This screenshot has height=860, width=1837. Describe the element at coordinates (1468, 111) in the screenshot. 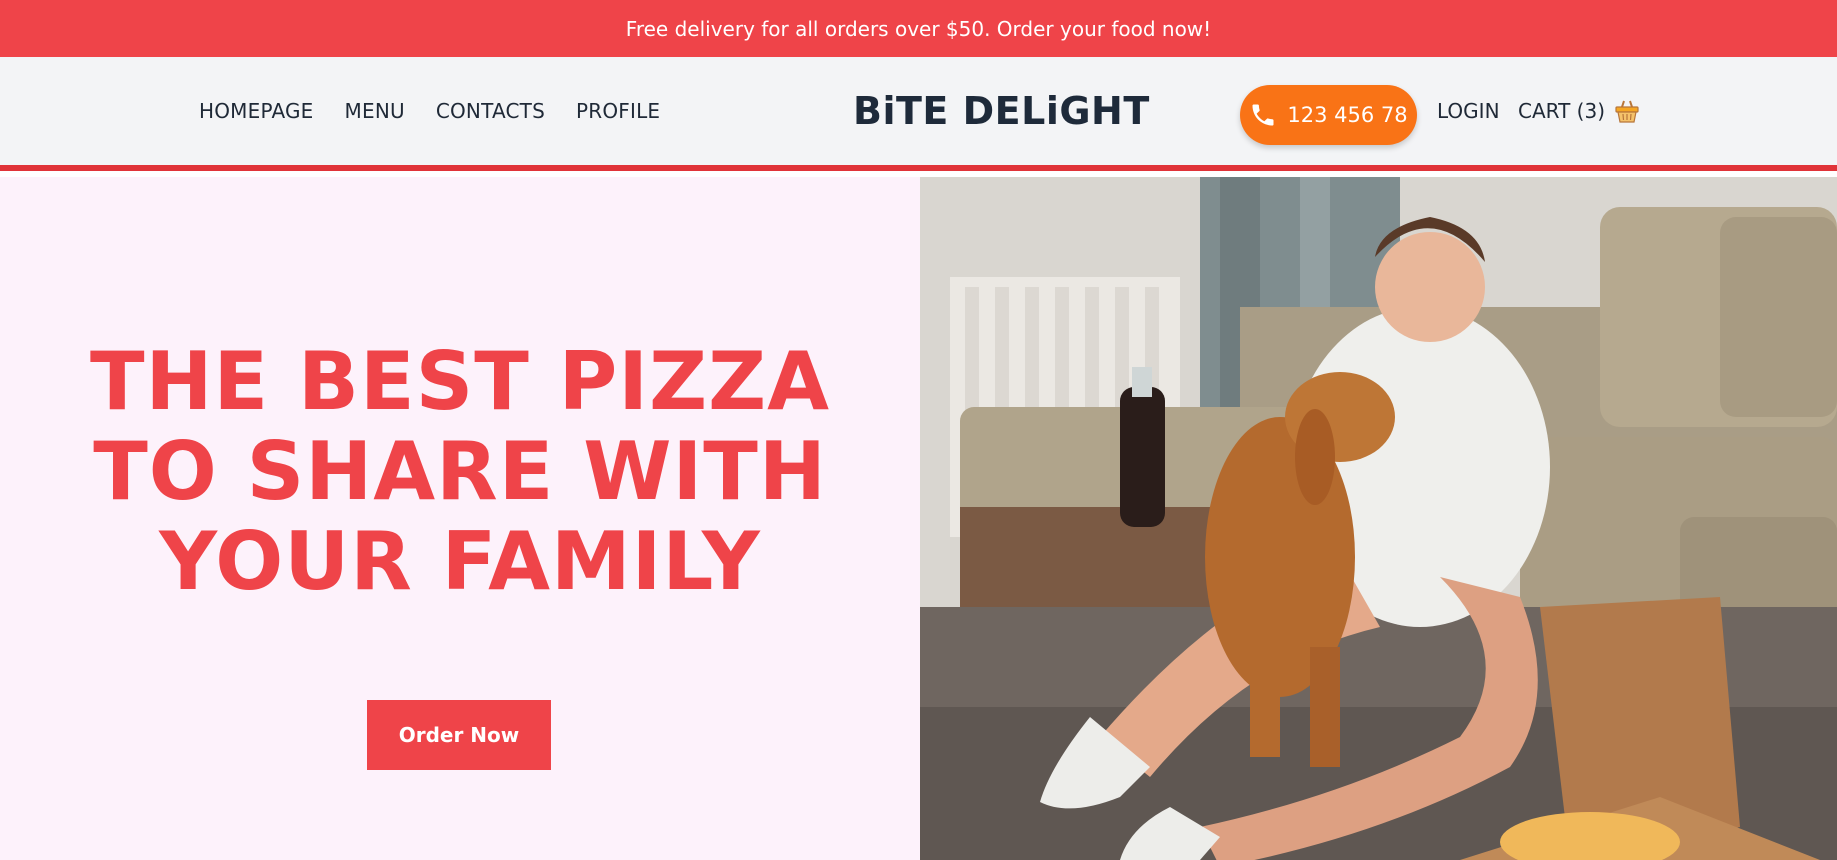

I see `login-link: LOGIN` at that location.